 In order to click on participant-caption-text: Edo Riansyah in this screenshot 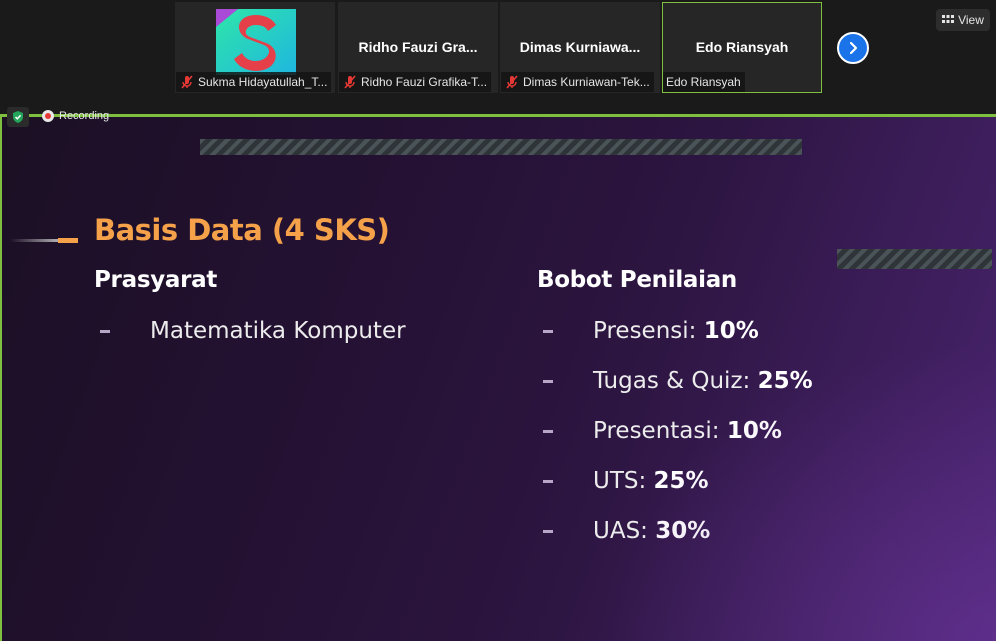, I will do `click(703, 82)`.